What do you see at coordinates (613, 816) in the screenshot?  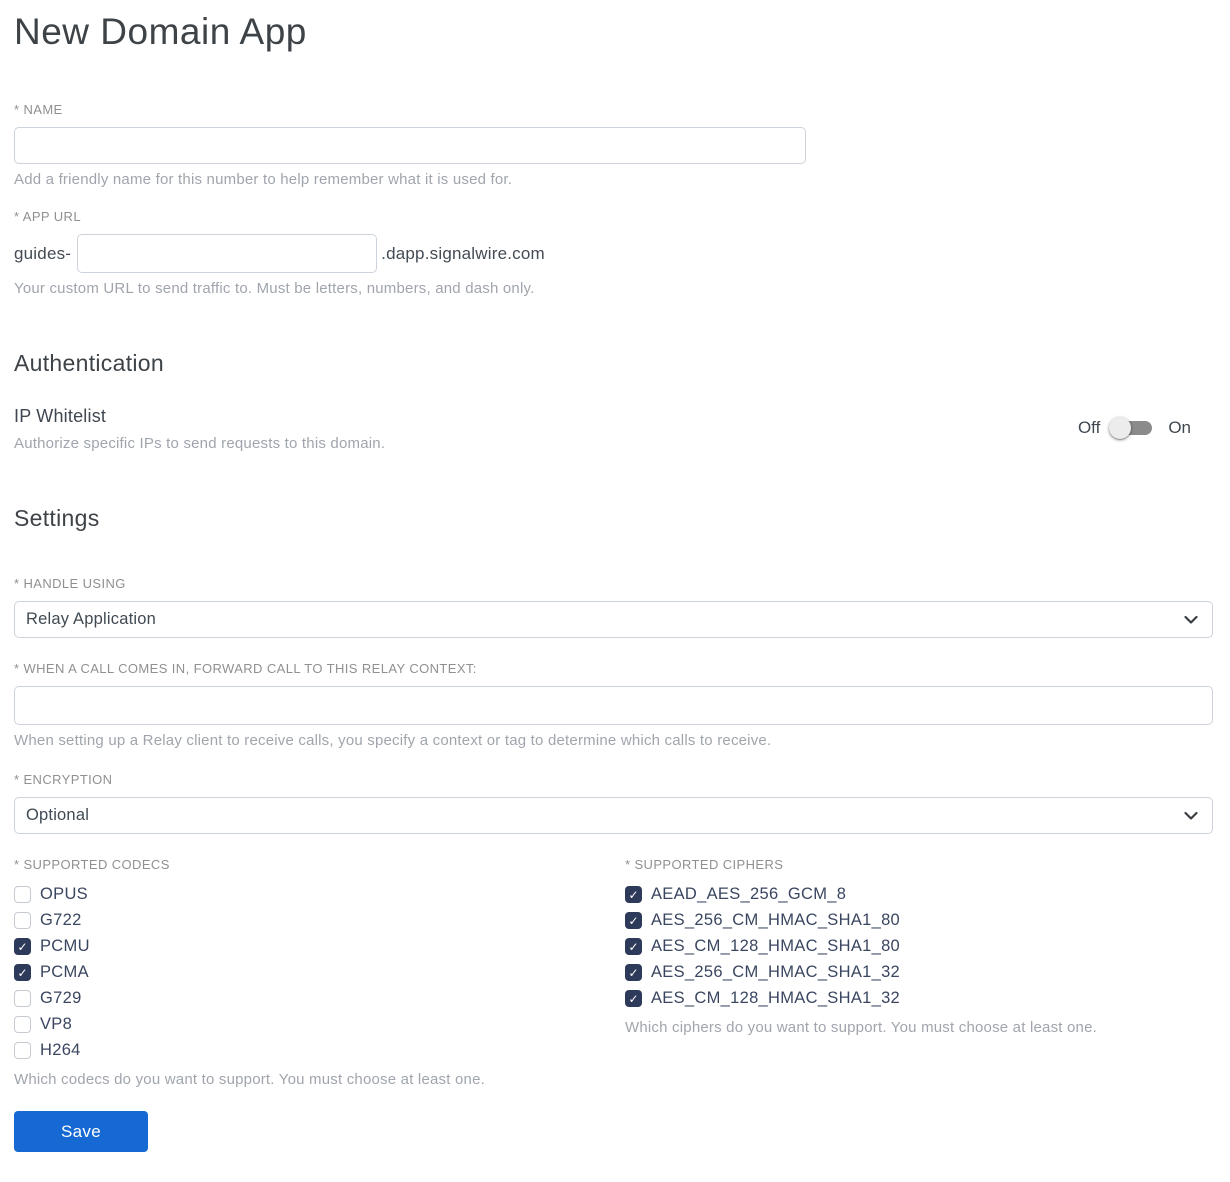 I see `encryption-select: Optional` at bounding box center [613, 816].